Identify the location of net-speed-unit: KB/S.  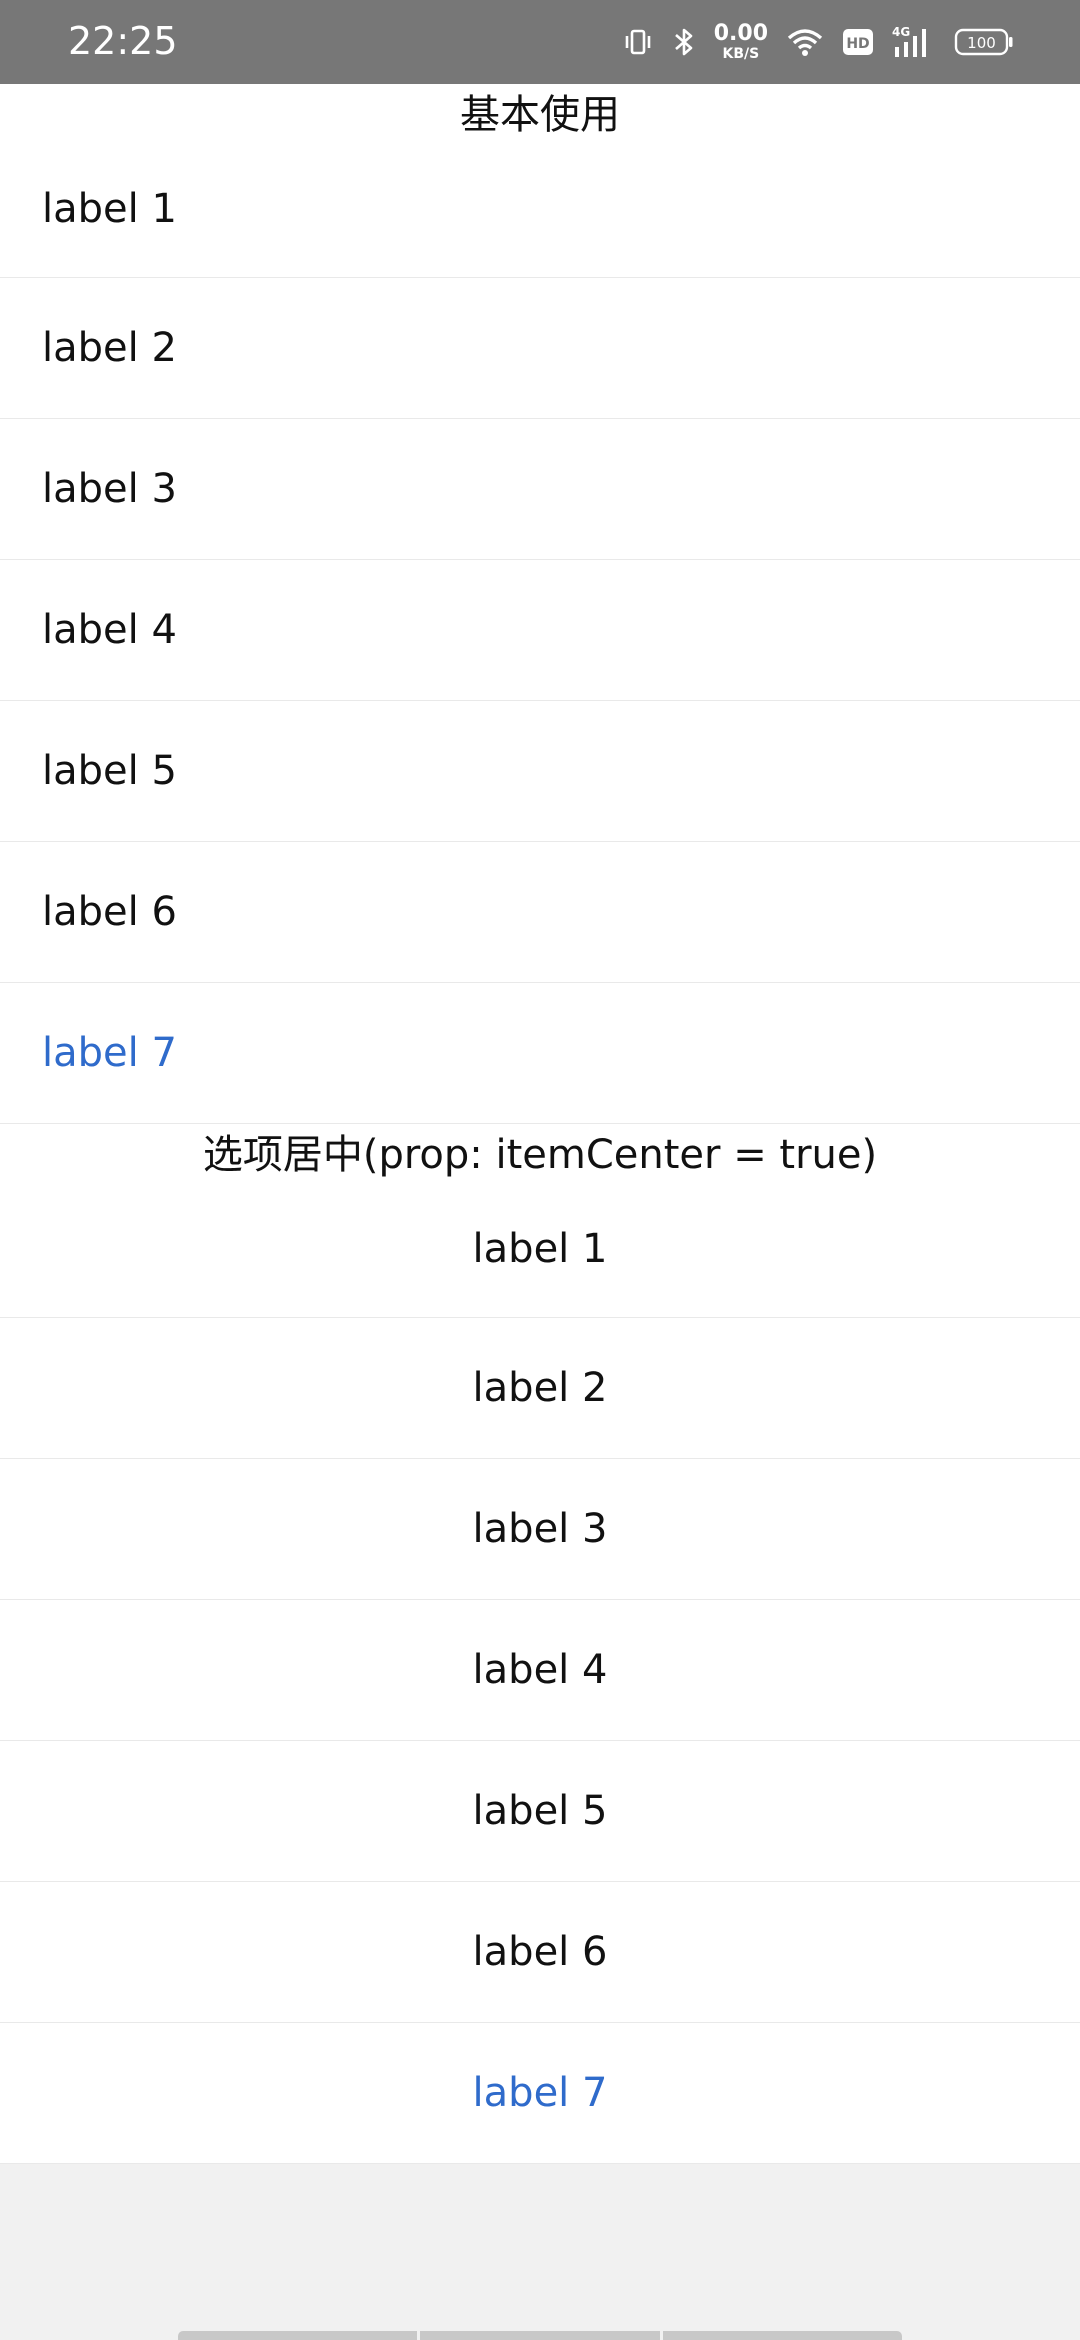
(741, 54).